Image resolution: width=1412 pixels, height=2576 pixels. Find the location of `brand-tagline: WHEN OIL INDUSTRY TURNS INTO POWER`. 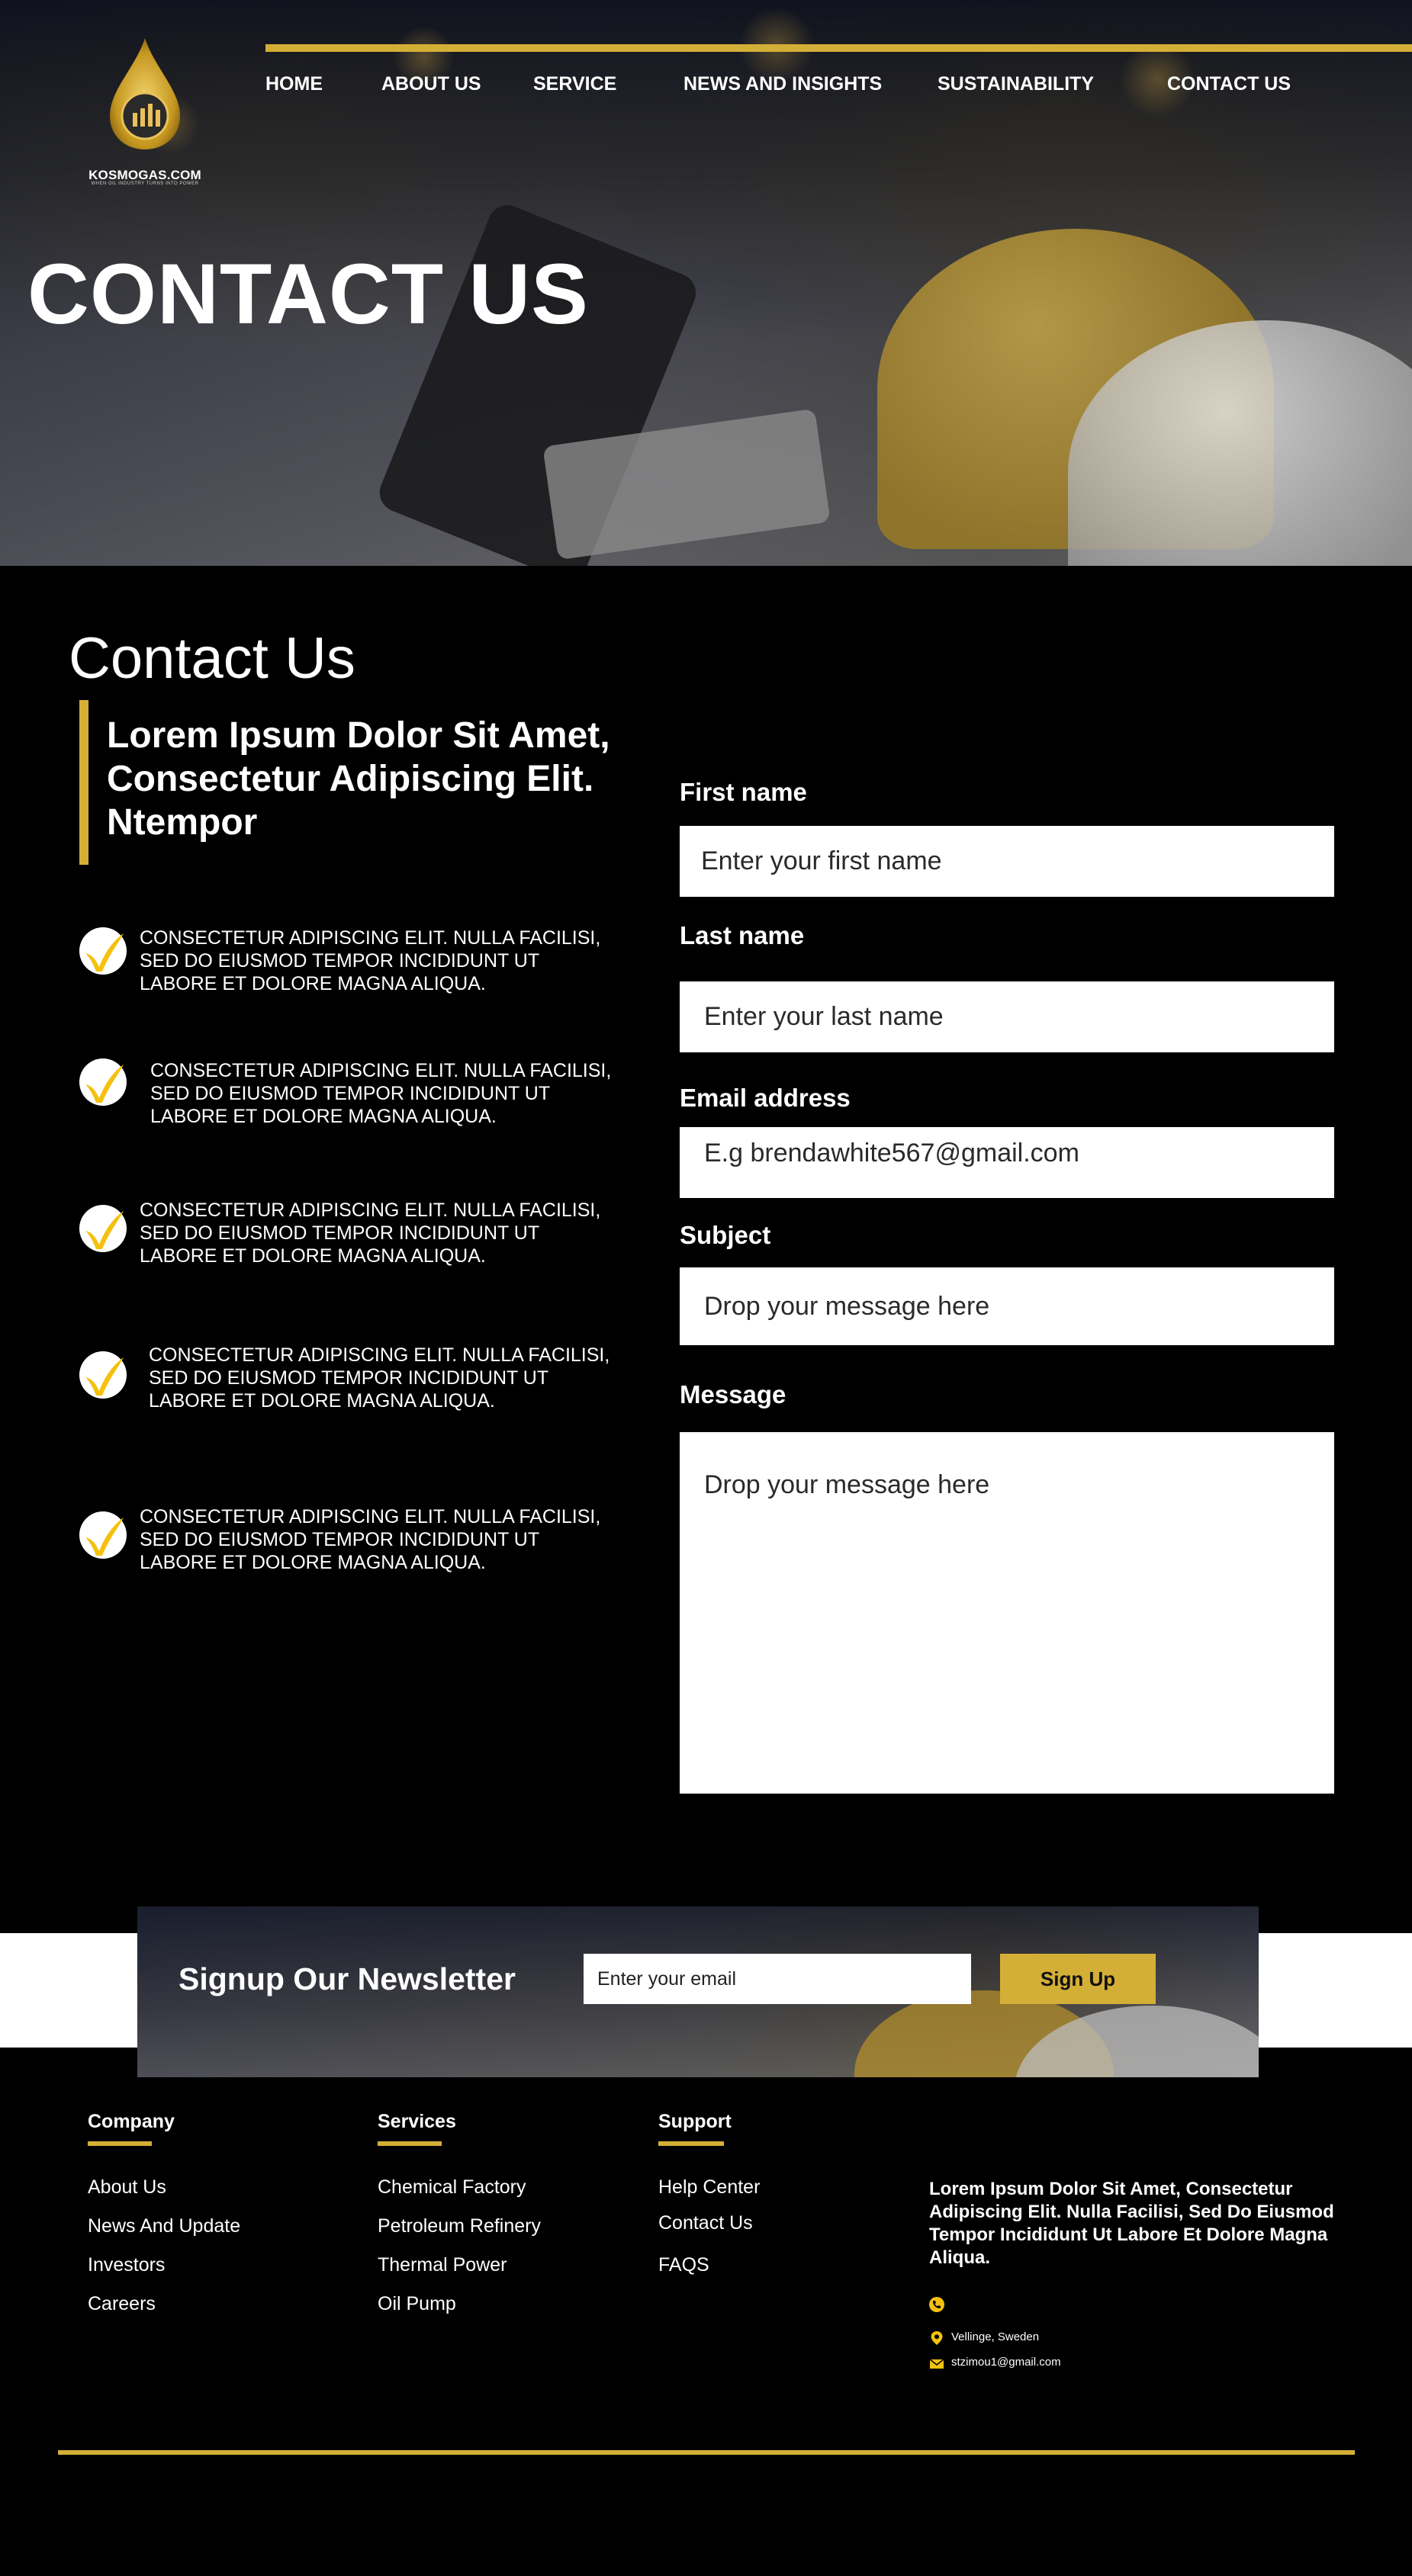

brand-tagline: WHEN OIL INDUSTRY TURNS INTO POWER is located at coordinates (145, 183).